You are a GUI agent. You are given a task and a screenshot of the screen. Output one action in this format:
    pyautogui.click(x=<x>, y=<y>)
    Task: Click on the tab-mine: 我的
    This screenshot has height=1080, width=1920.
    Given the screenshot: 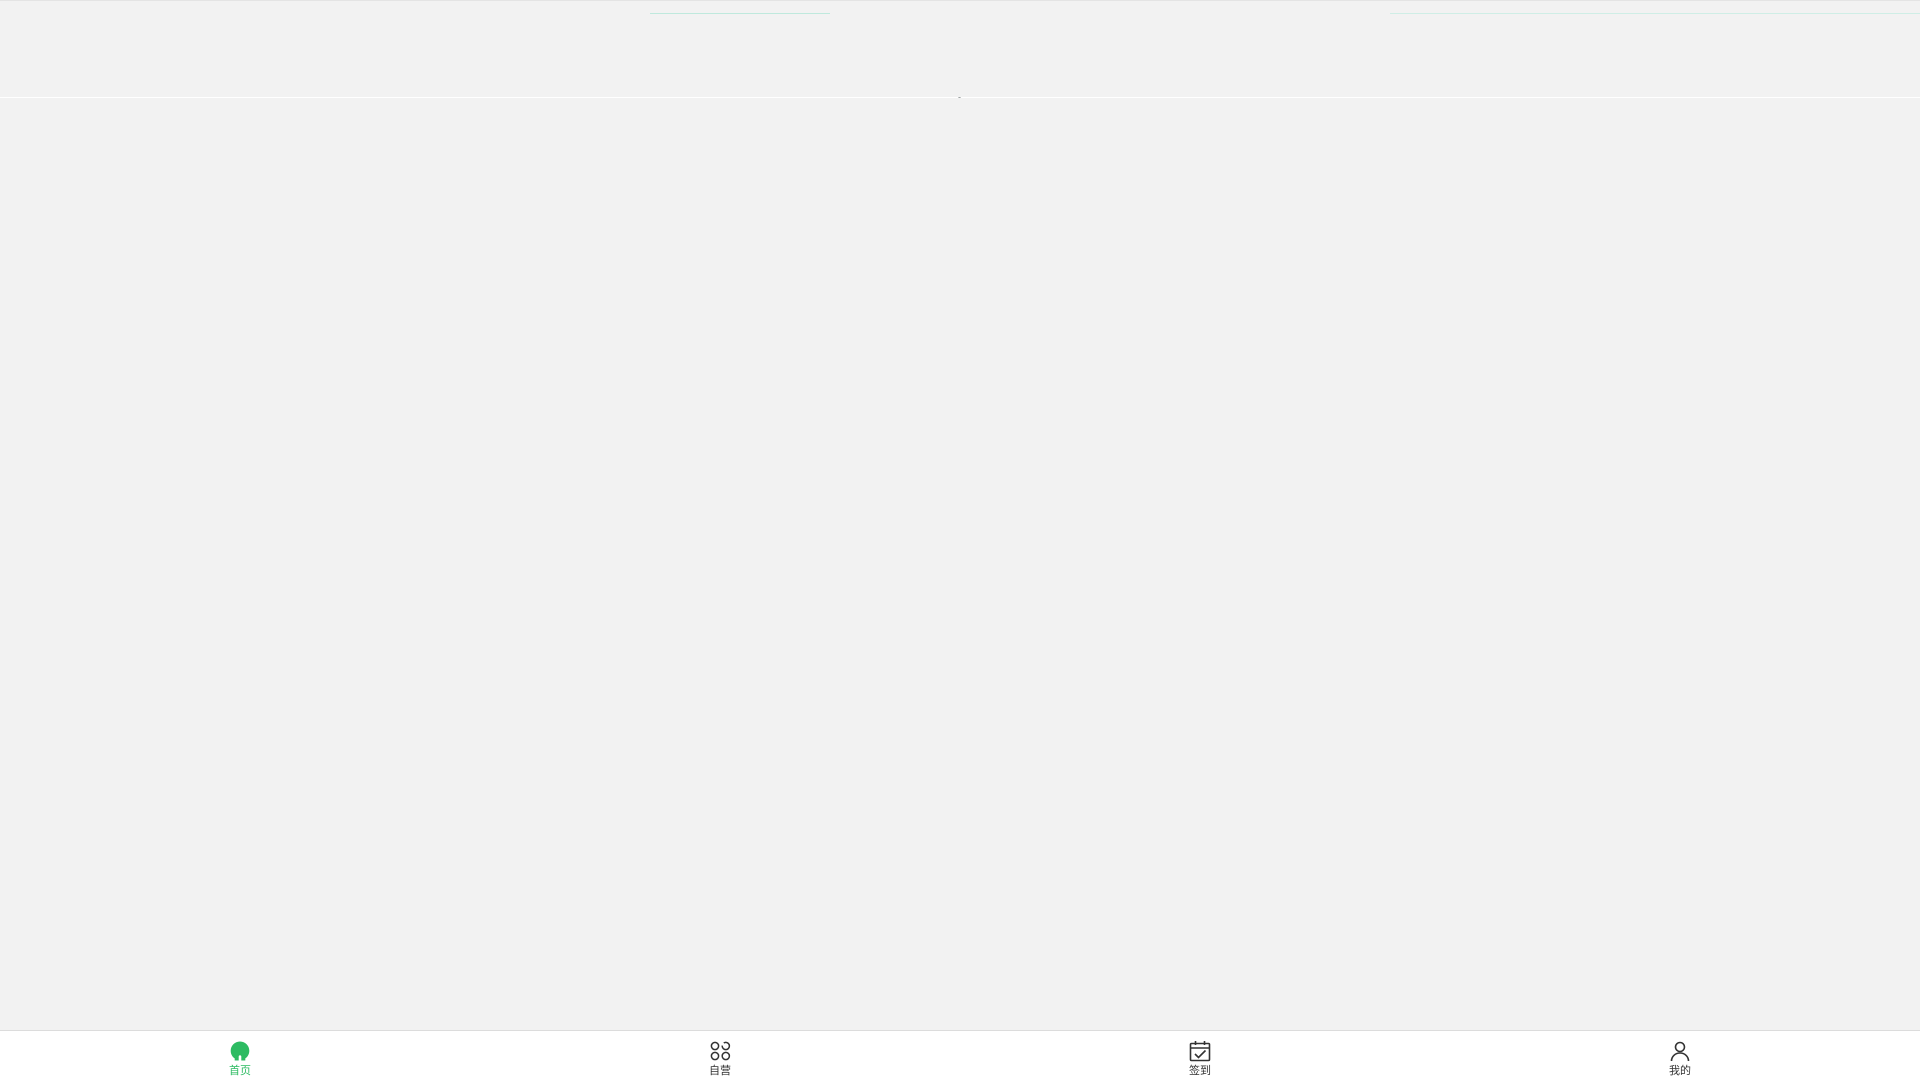 What is the action you would take?
    pyautogui.click(x=1680, y=1055)
    